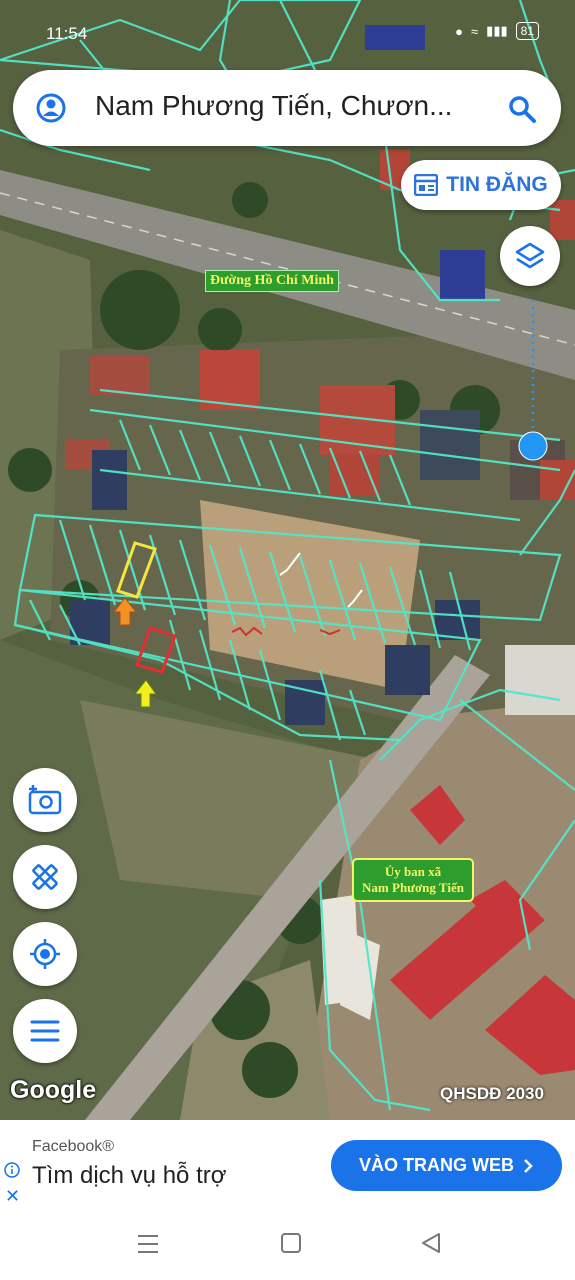  I want to click on recent-apps-icon, so click(148, 1244).